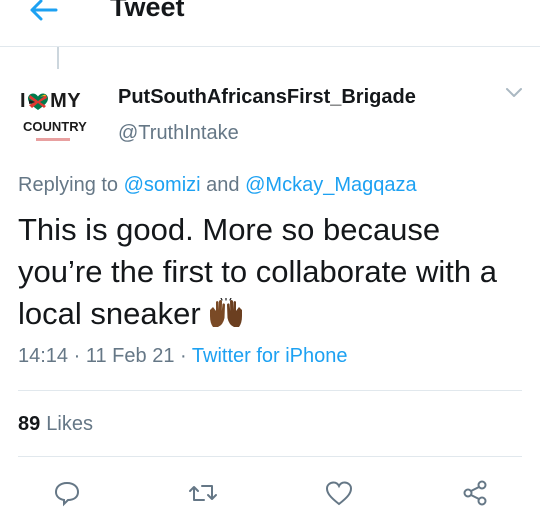  I want to click on retweet-icon, so click(203, 493).